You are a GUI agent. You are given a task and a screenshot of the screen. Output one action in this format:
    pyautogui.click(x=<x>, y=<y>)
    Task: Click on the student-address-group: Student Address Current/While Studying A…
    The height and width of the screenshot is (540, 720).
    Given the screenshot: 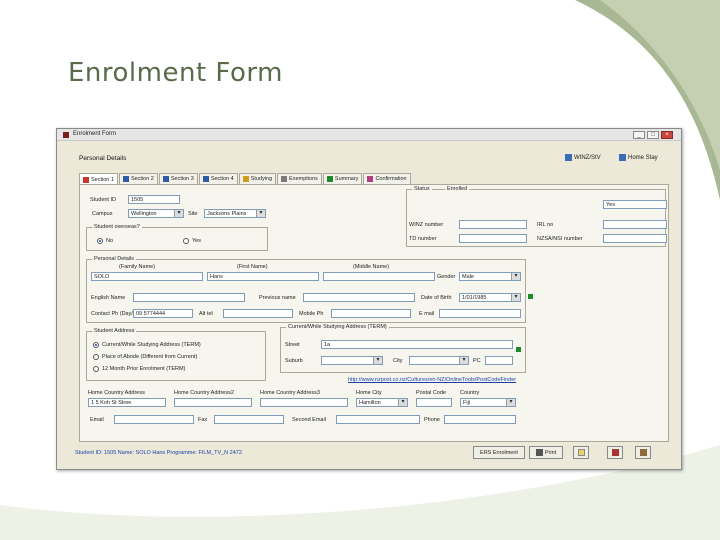 What is the action you would take?
    pyautogui.click(x=176, y=354)
    